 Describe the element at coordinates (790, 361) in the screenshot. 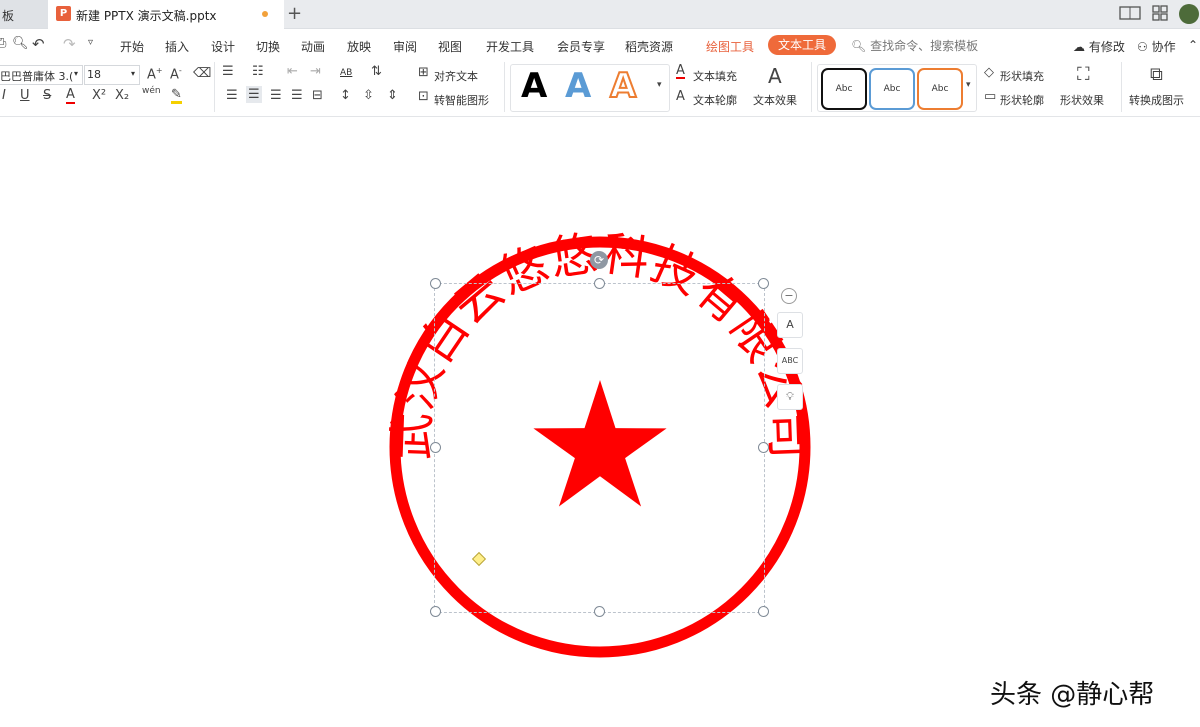

I see `spell-check-icon: ABC` at that location.